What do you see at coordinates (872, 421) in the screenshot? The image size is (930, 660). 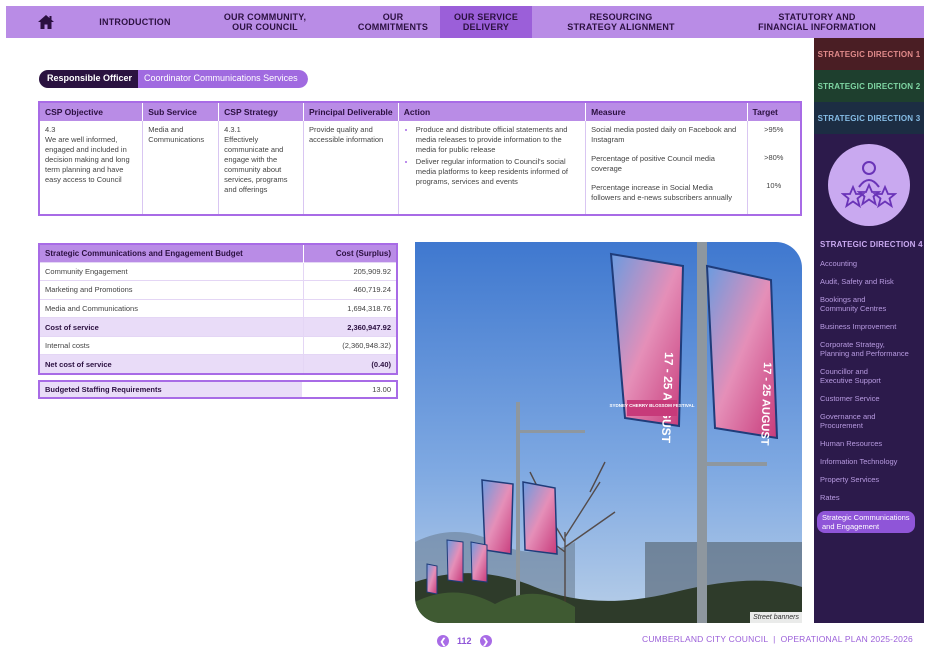 I see `sidebar-item-governance: Governance and Procurement` at bounding box center [872, 421].